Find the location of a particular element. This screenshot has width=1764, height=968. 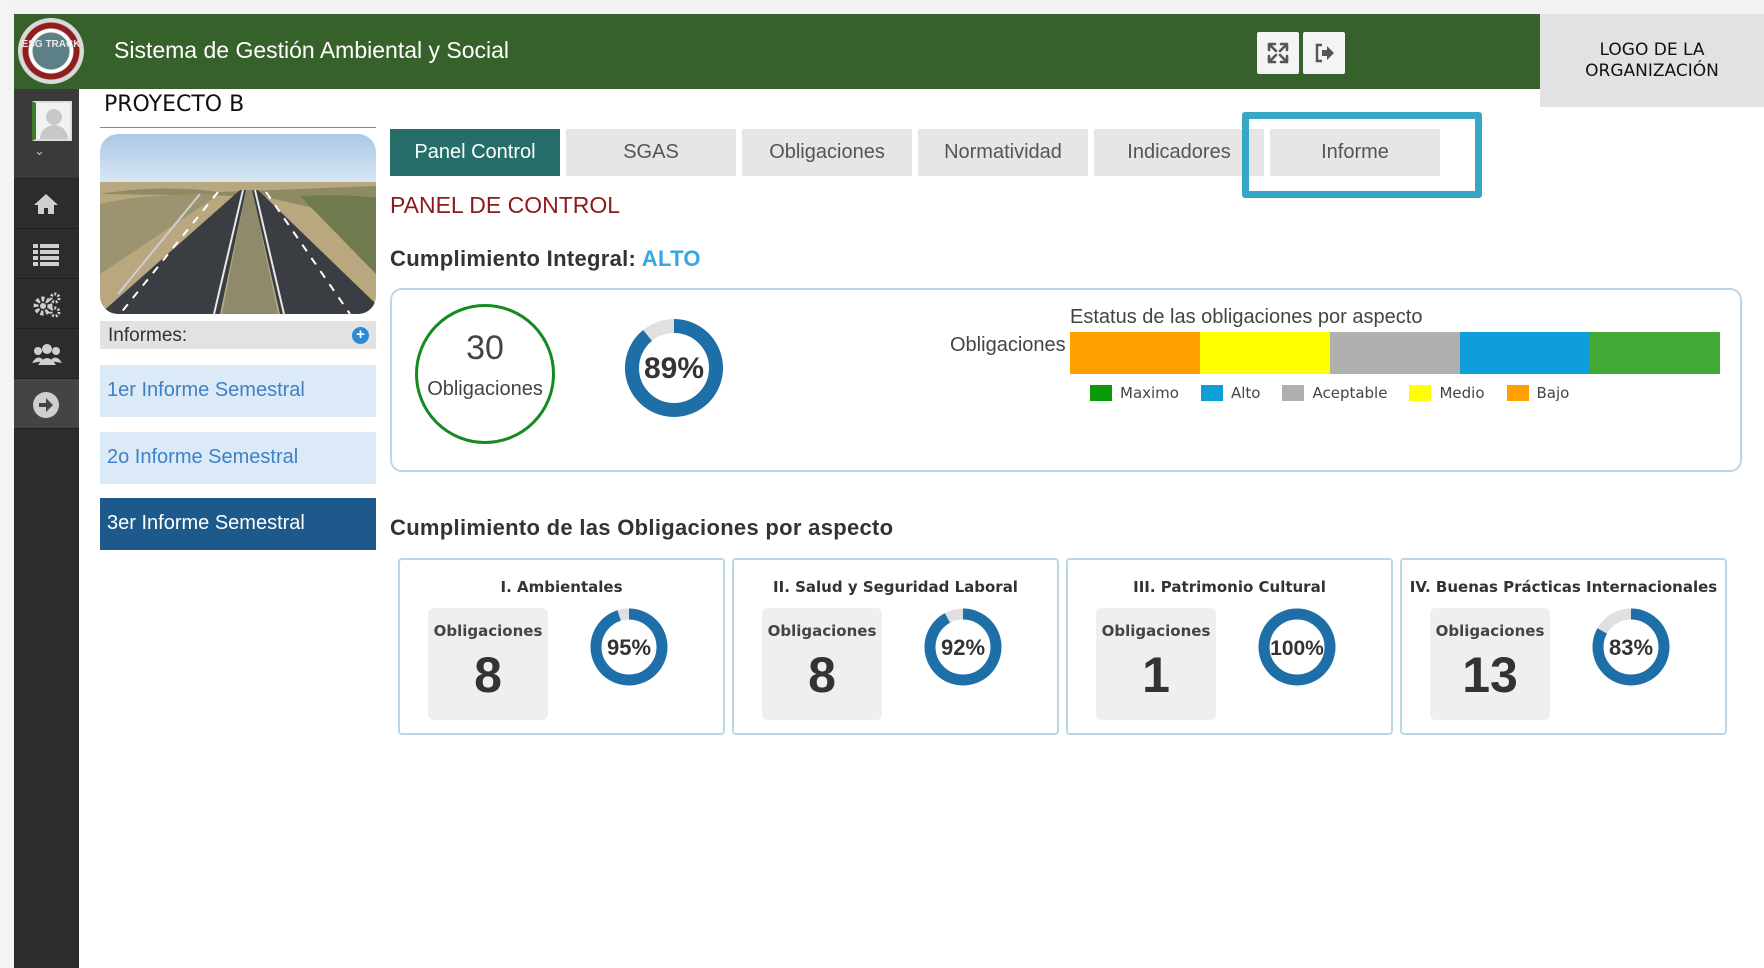

divider is located at coordinates (238, 127).